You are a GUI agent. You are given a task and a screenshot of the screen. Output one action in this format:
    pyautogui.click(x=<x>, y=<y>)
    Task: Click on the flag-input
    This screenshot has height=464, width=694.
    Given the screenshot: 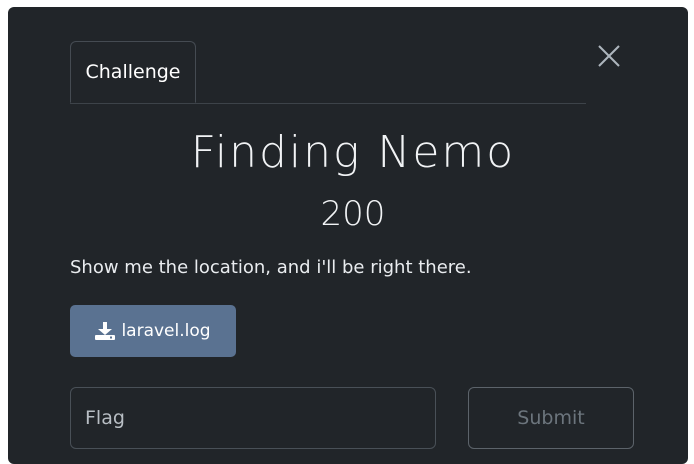 What is the action you would take?
    pyautogui.click(x=253, y=418)
    